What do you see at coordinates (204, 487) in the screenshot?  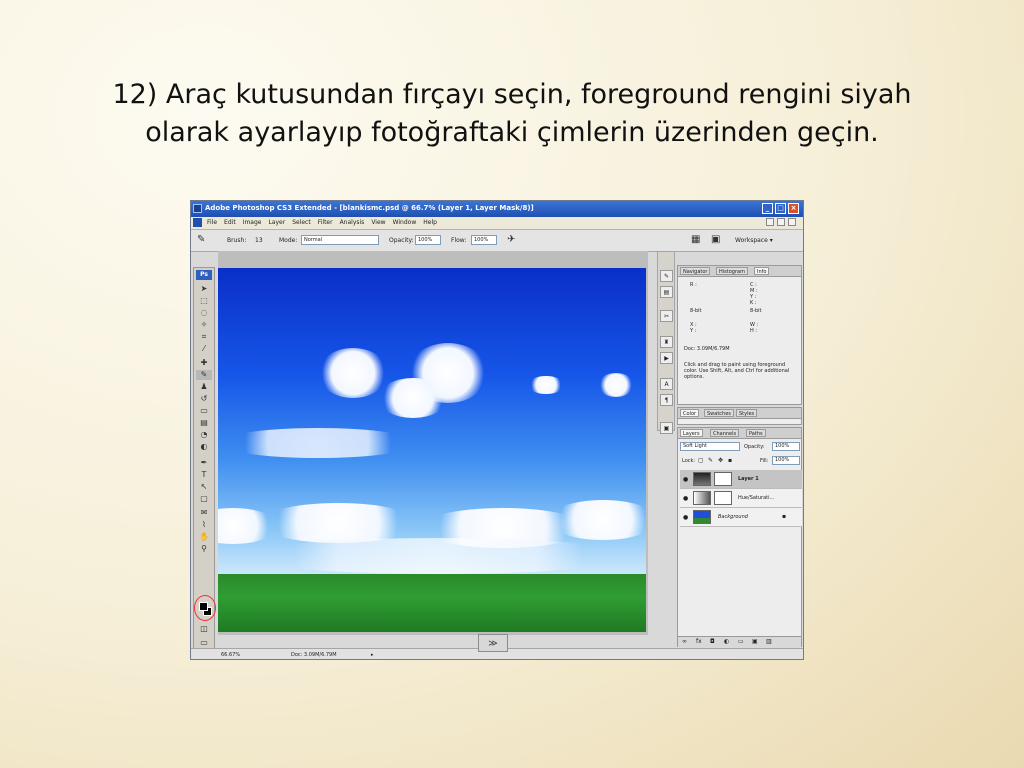 I see `path-selection-tool-icon: ↖` at bounding box center [204, 487].